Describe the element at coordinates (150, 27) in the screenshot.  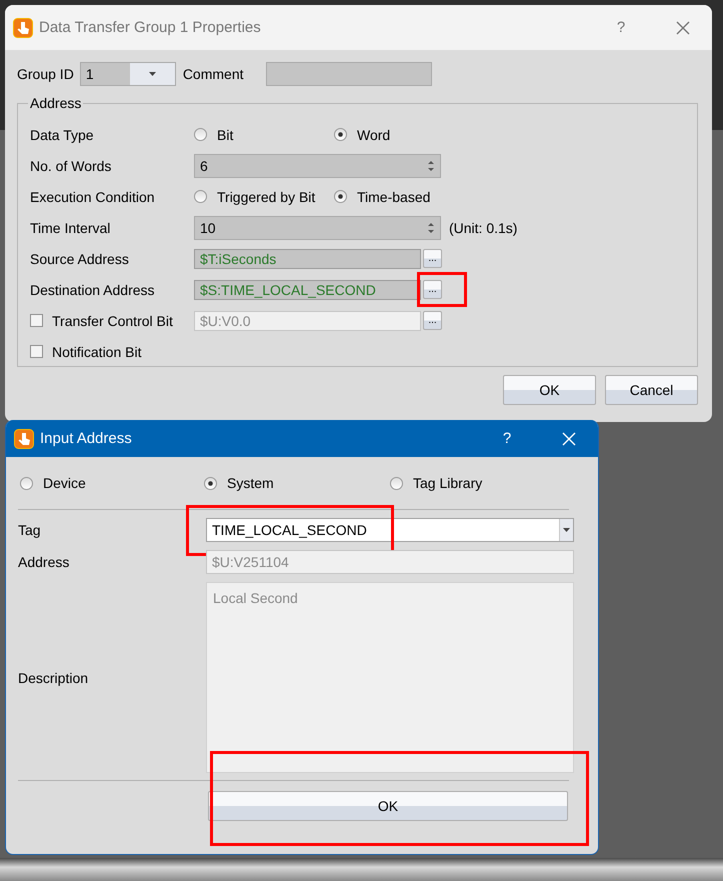
I see `window-title: Data Transfer Group 1 Properties` at that location.